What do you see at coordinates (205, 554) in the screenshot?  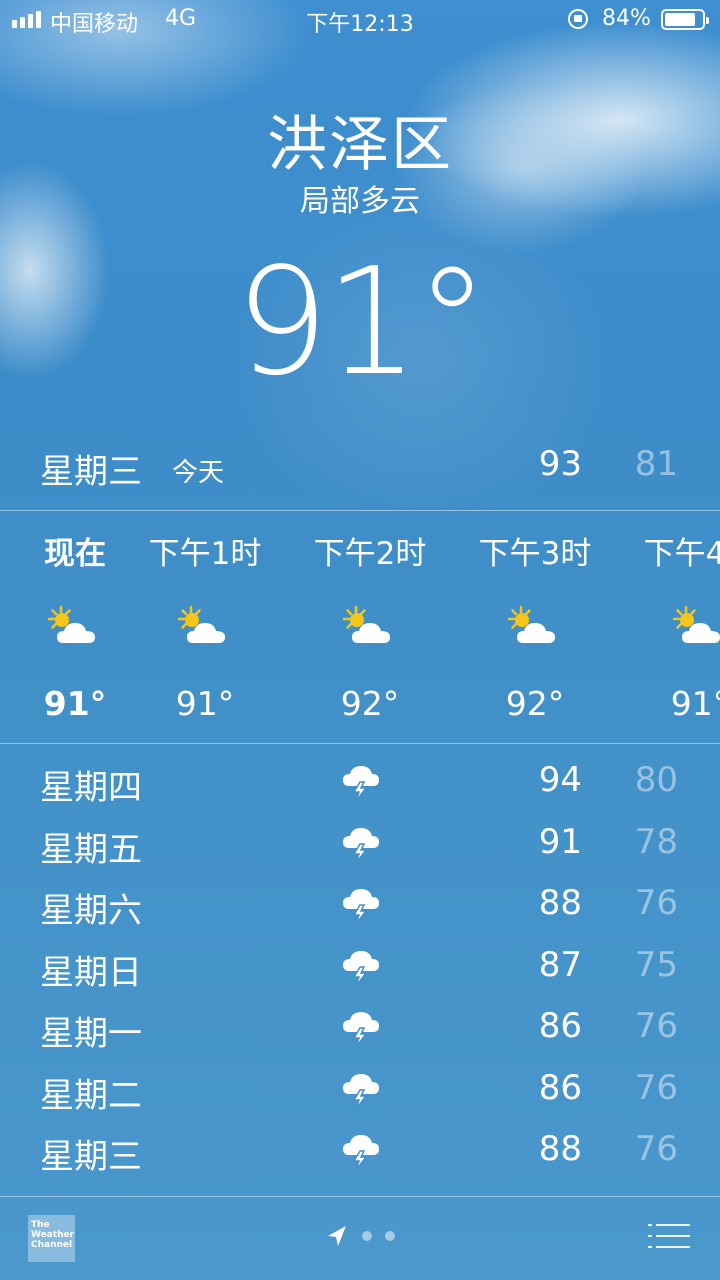 I see `hourly-time: 下午1时` at bounding box center [205, 554].